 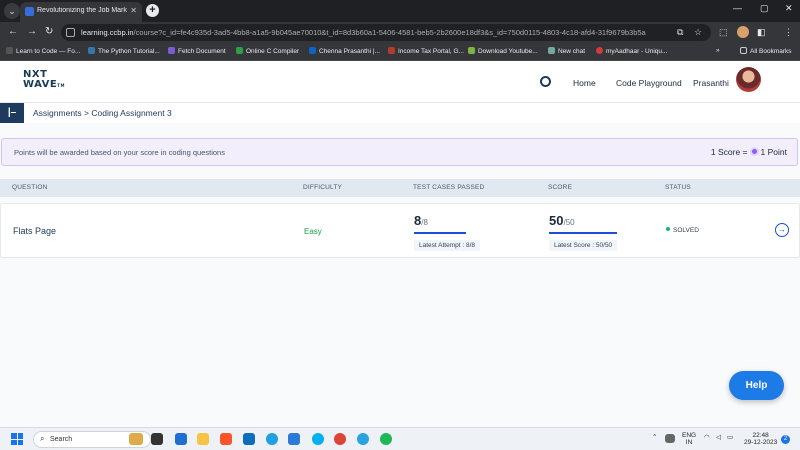 What do you see at coordinates (748, 152) in the screenshot?
I see `score-conversion: 1 Score = 1 Point` at bounding box center [748, 152].